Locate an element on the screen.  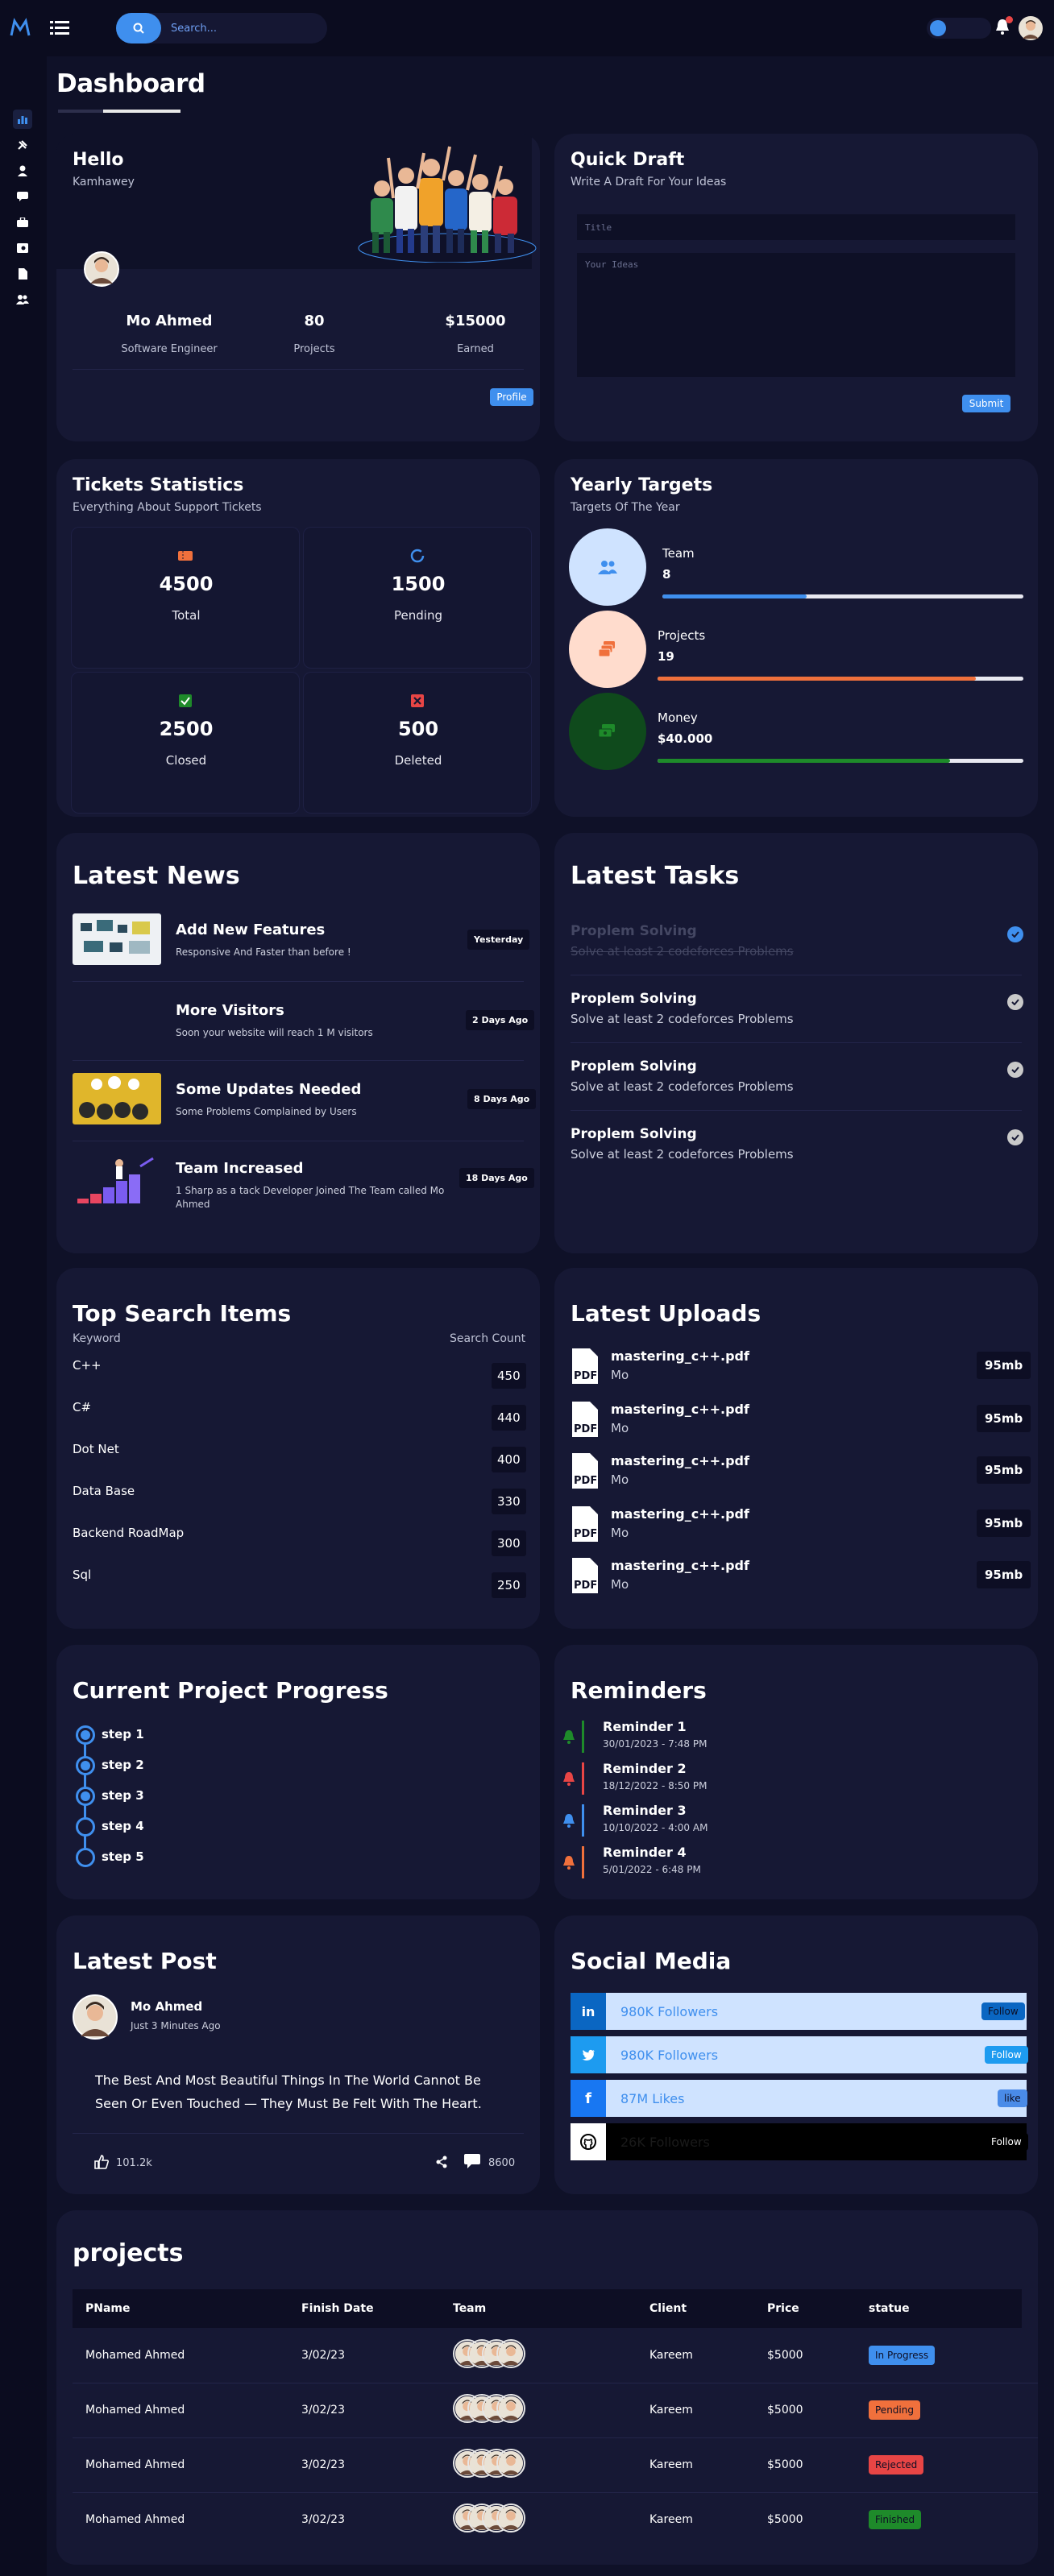
reminder-date: 5/01/2022 - 6:48 PM is located at coordinates (652, 1869).